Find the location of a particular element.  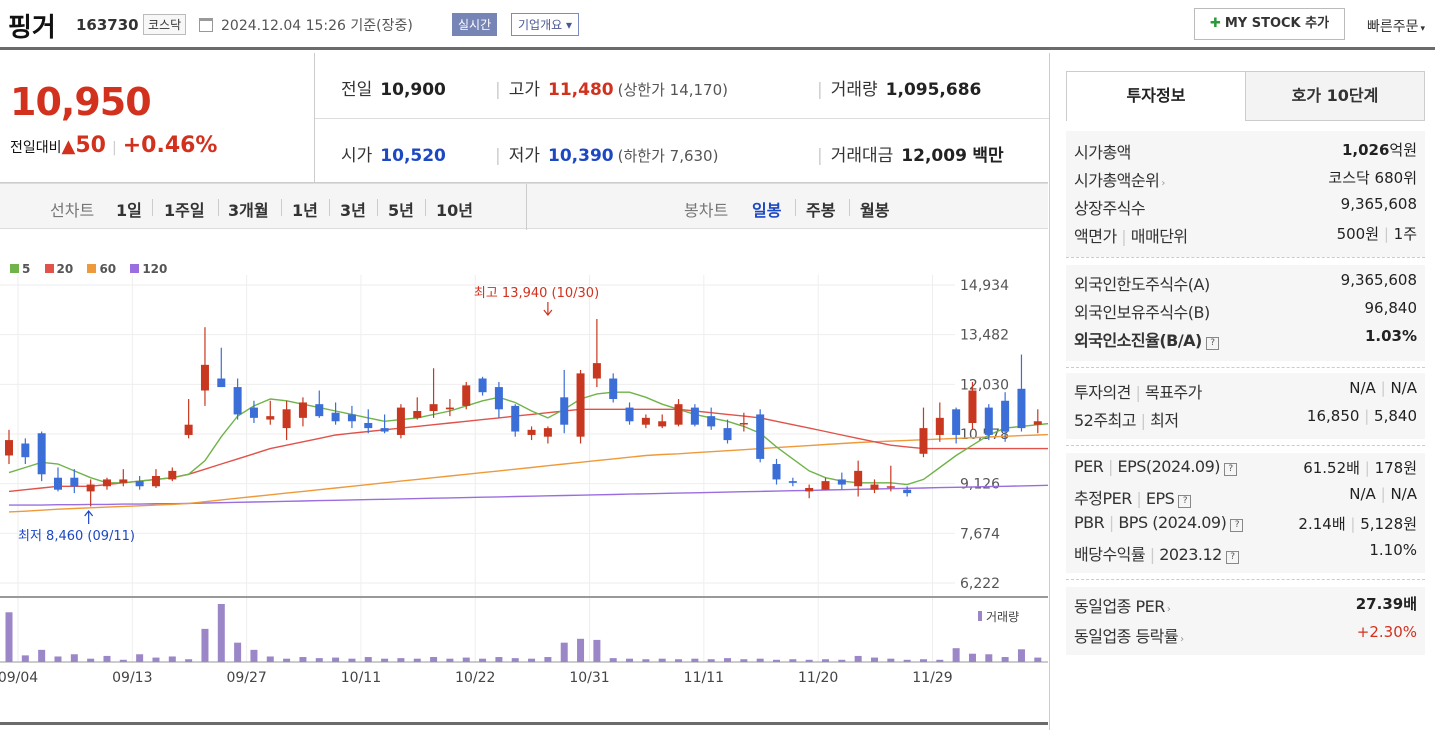

line-chart-label: 선차트 is located at coordinates (72, 210).